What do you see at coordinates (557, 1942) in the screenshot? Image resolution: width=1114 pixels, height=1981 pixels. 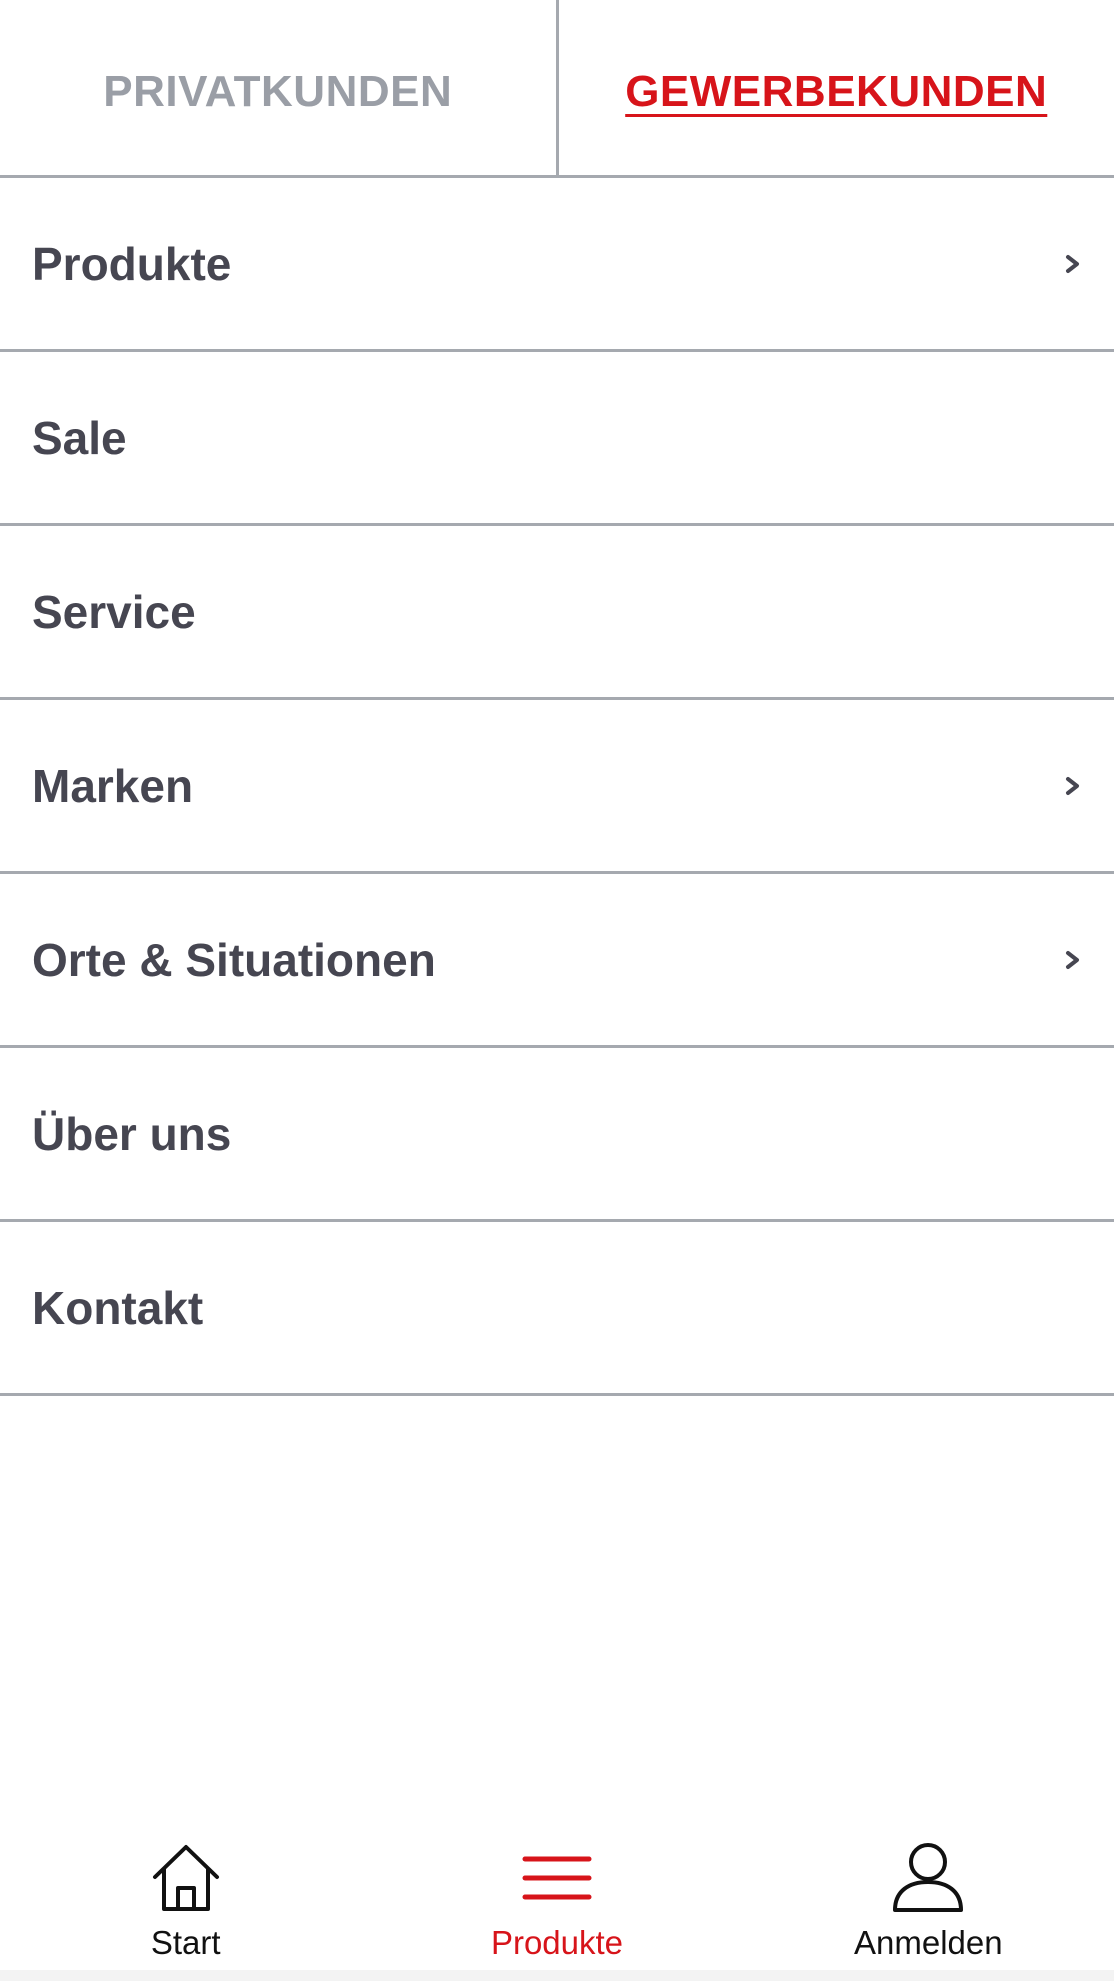 I see `nav-produkte-label: Produkte` at bounding box center [557, 1942].